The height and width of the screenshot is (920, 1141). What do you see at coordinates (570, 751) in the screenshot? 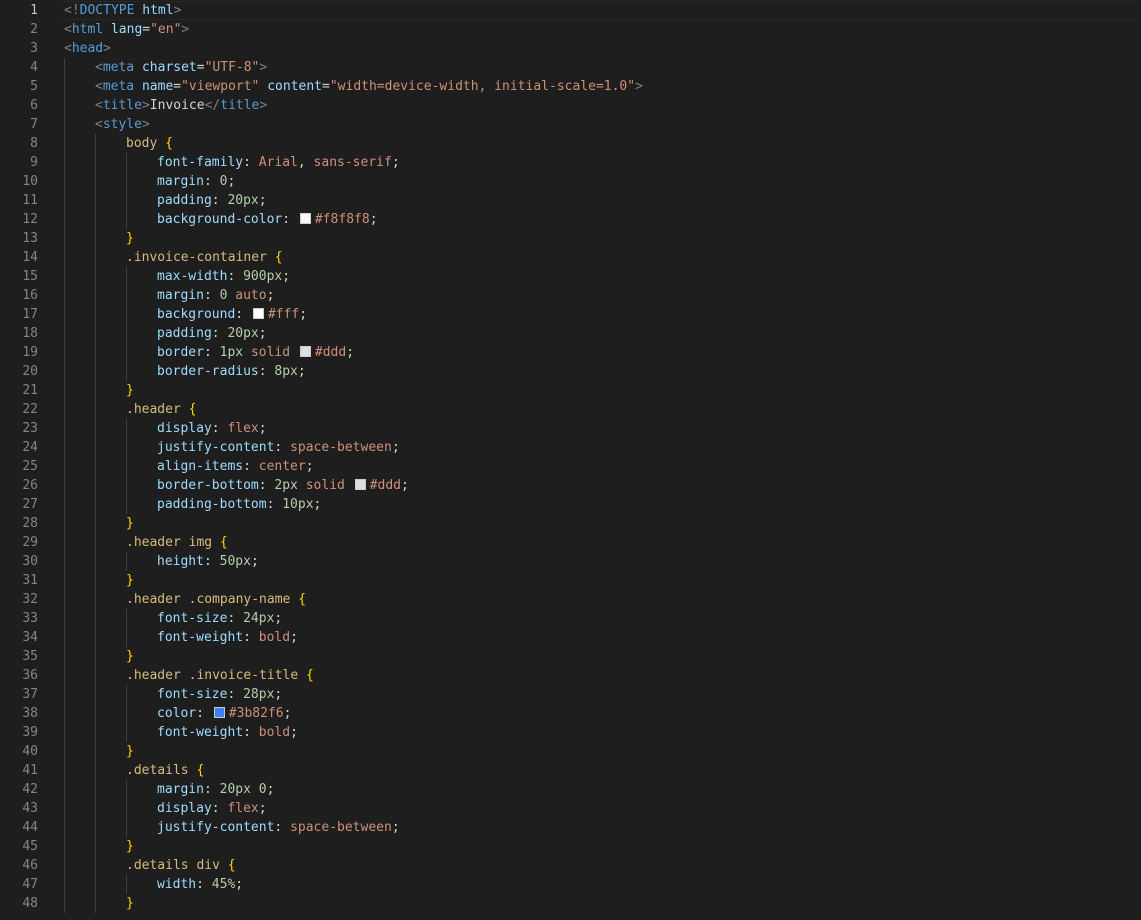
I see `code-line: 40}` at bounding box center [570, 751].